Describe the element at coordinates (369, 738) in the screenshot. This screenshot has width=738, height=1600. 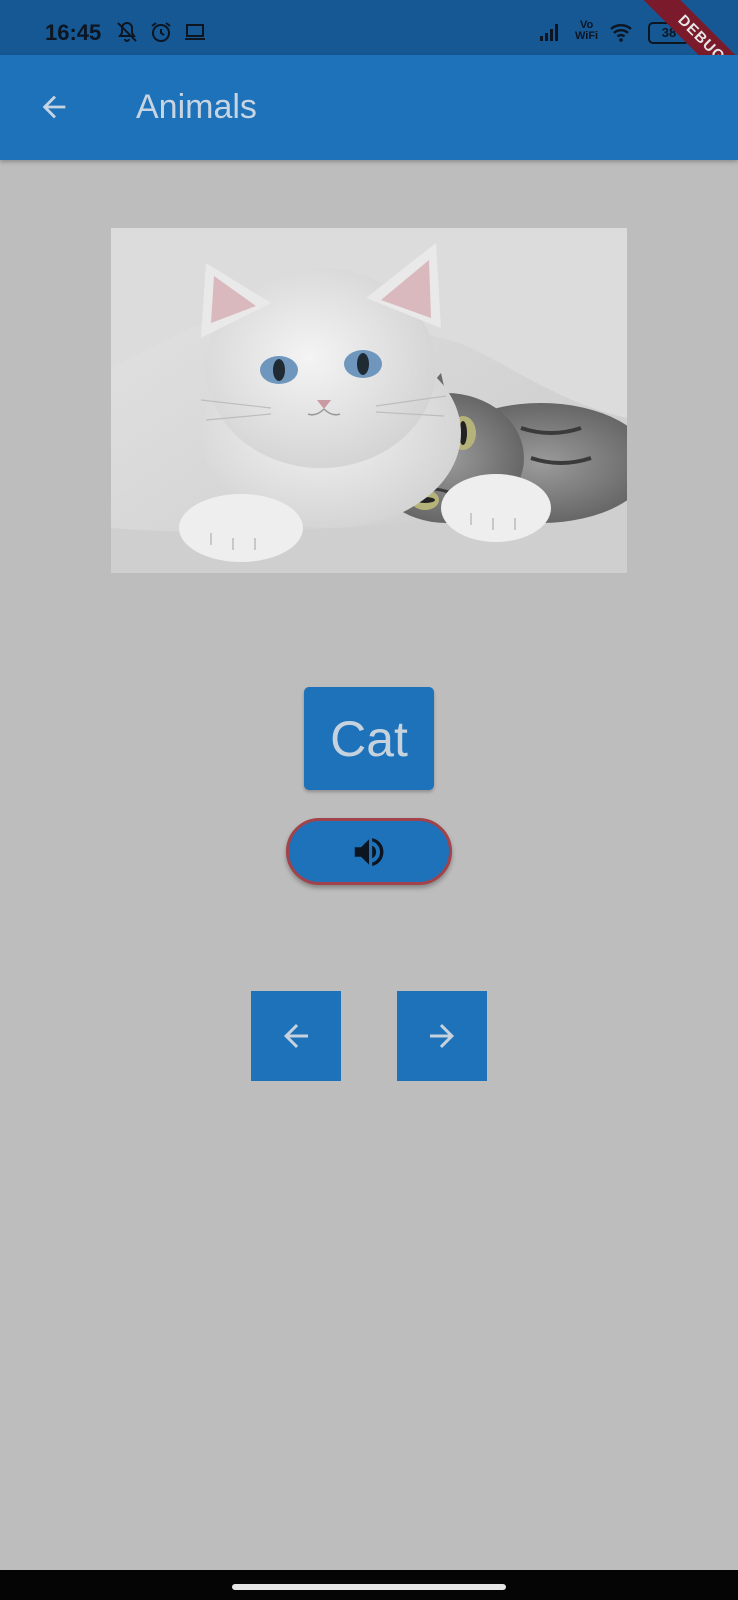
I see `word-button: Cat` at that location.